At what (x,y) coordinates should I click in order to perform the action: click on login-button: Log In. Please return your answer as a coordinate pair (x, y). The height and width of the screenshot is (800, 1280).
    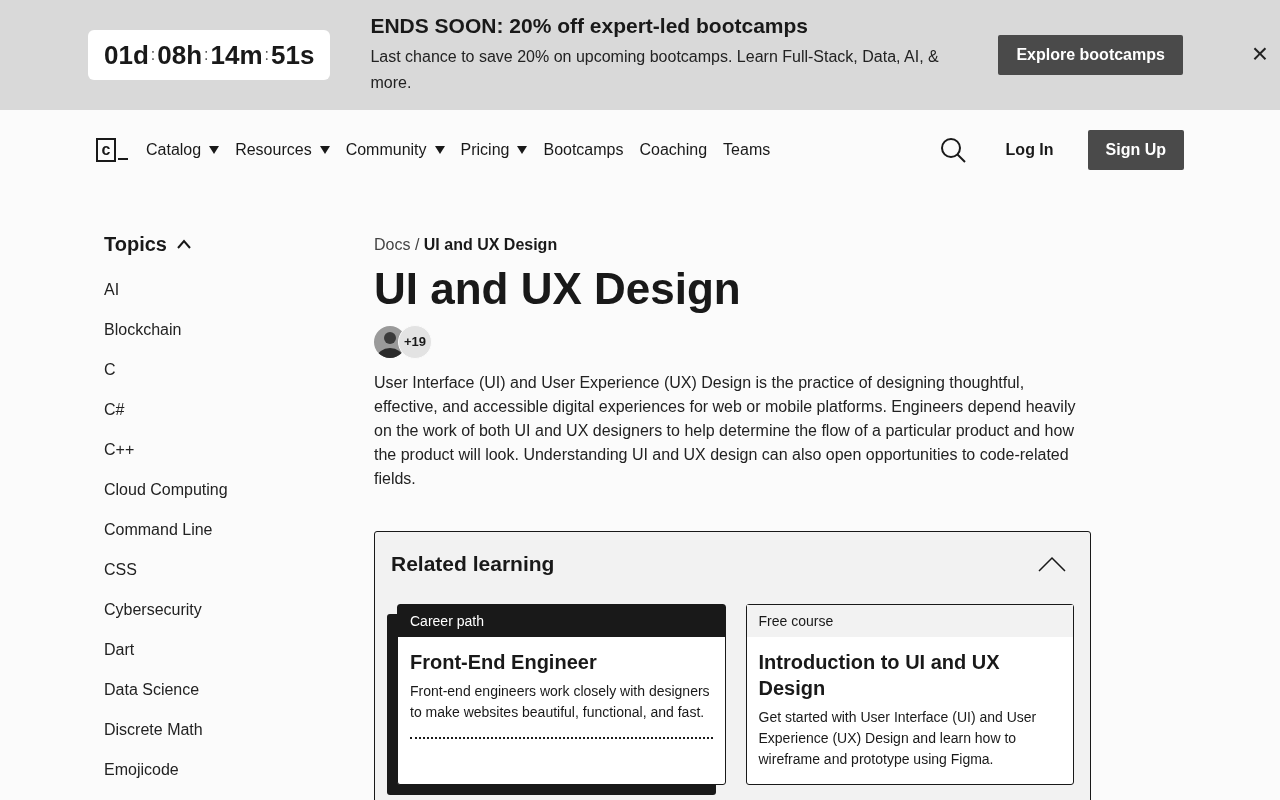
    Looking at the image, I should click on (1029, 150).